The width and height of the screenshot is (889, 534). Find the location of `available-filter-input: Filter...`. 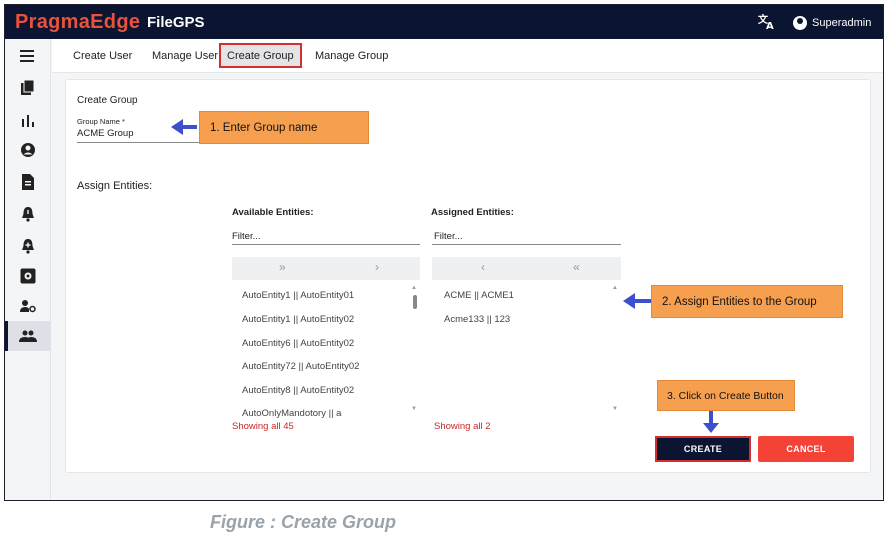

available-filter-input: Filter... is located at coordinates (246, 236).